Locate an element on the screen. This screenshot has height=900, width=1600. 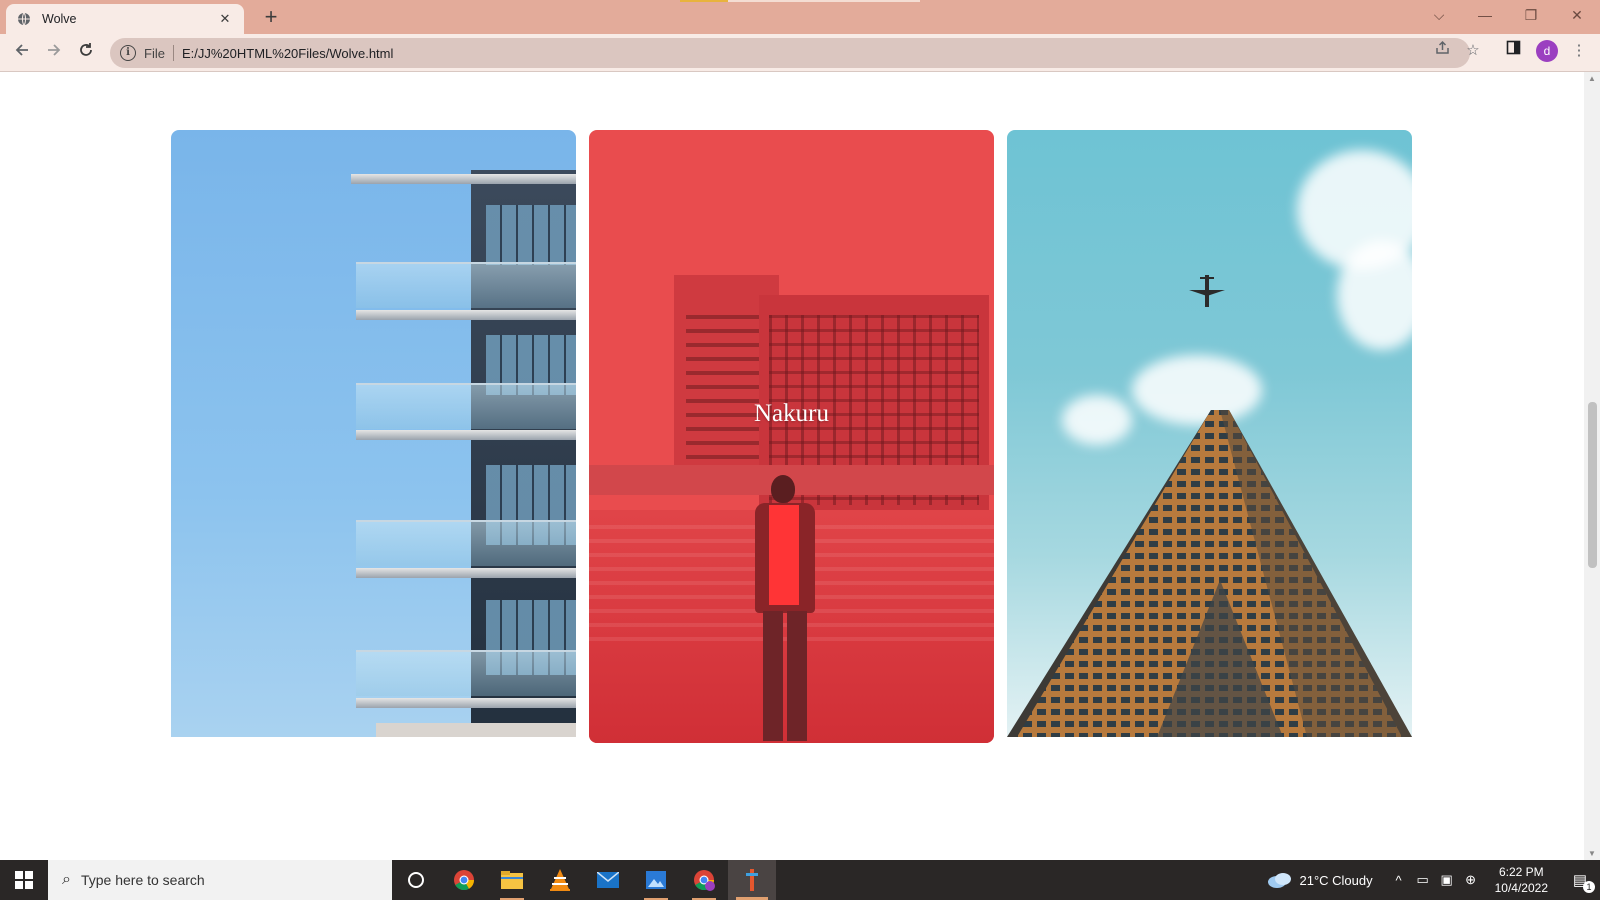
page-scrollbar: ▲ ▼ is located at coordinates (1592, 466).